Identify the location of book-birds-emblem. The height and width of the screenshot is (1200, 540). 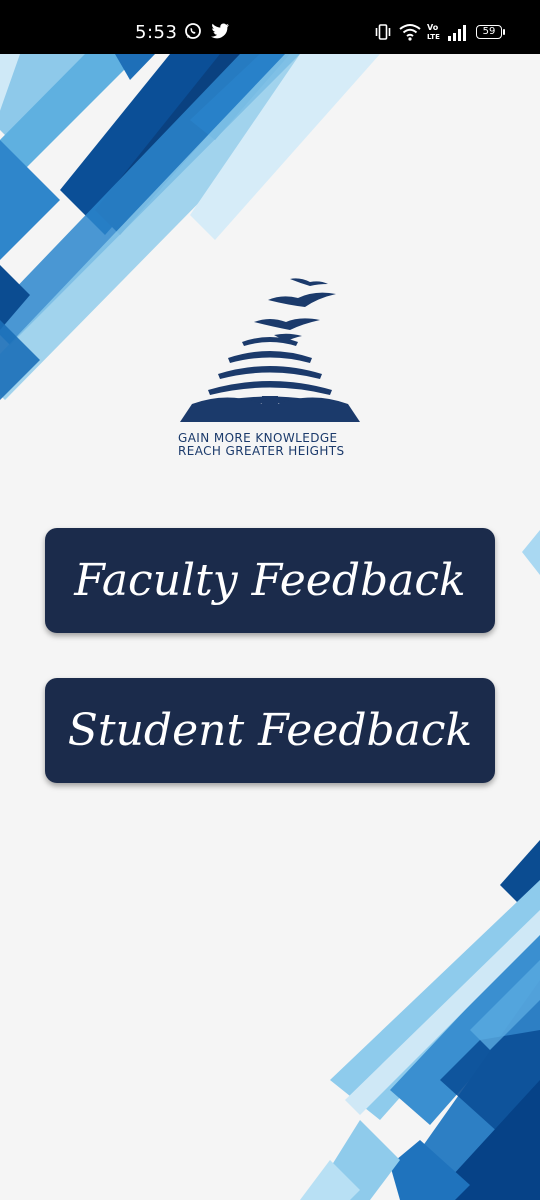
(270, 350).